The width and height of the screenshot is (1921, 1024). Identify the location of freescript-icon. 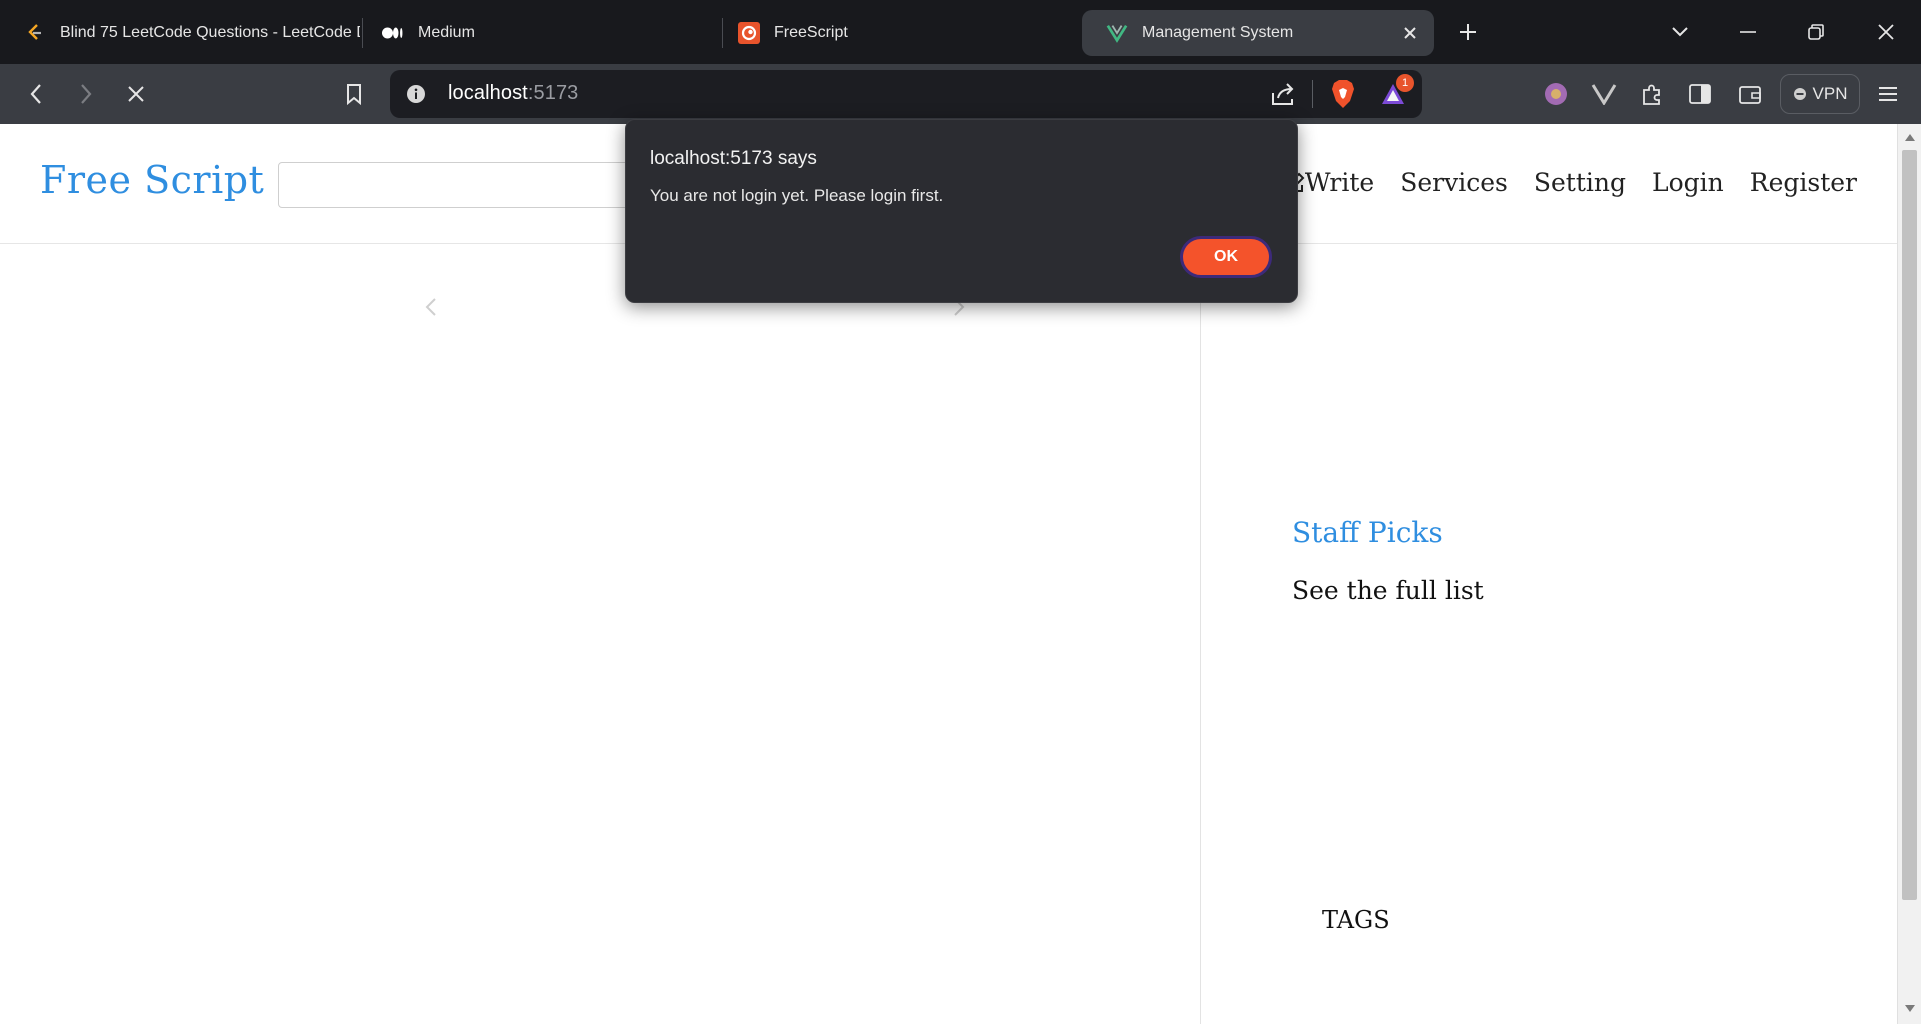
(749, 33).